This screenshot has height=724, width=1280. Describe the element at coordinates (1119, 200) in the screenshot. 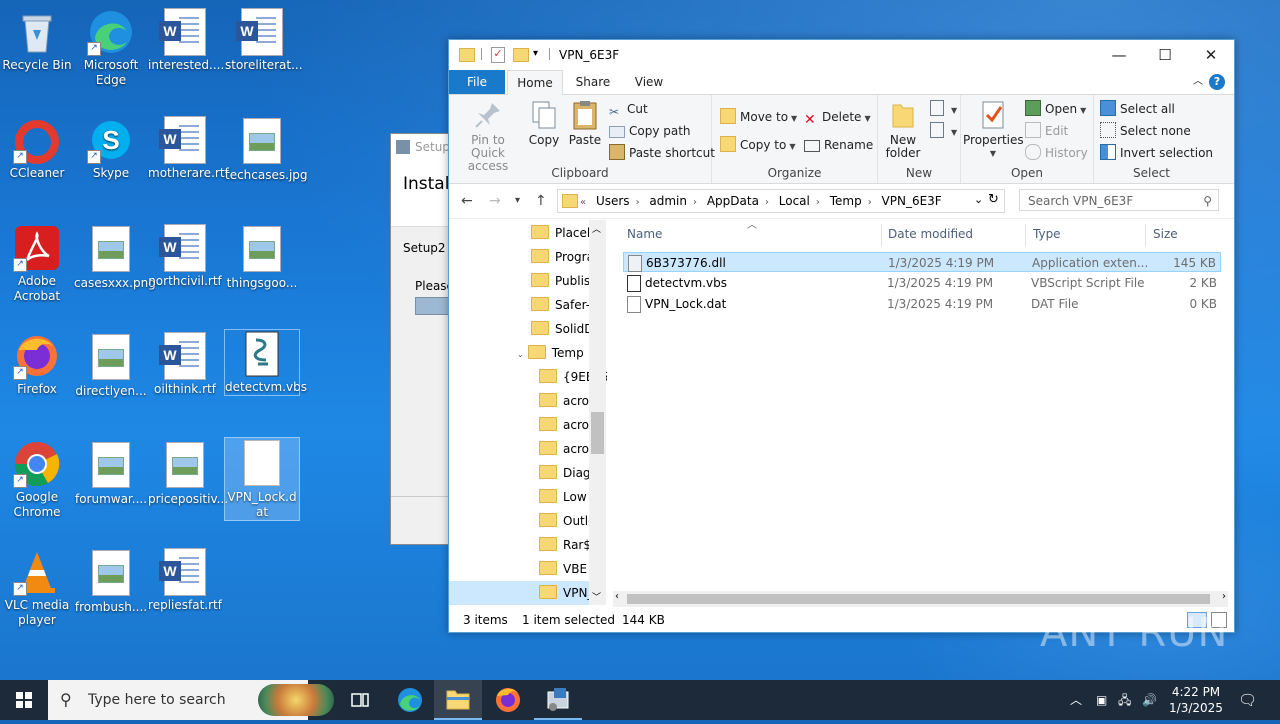

I see `search-input: Search VPN_6E3F ⚲` at that location.